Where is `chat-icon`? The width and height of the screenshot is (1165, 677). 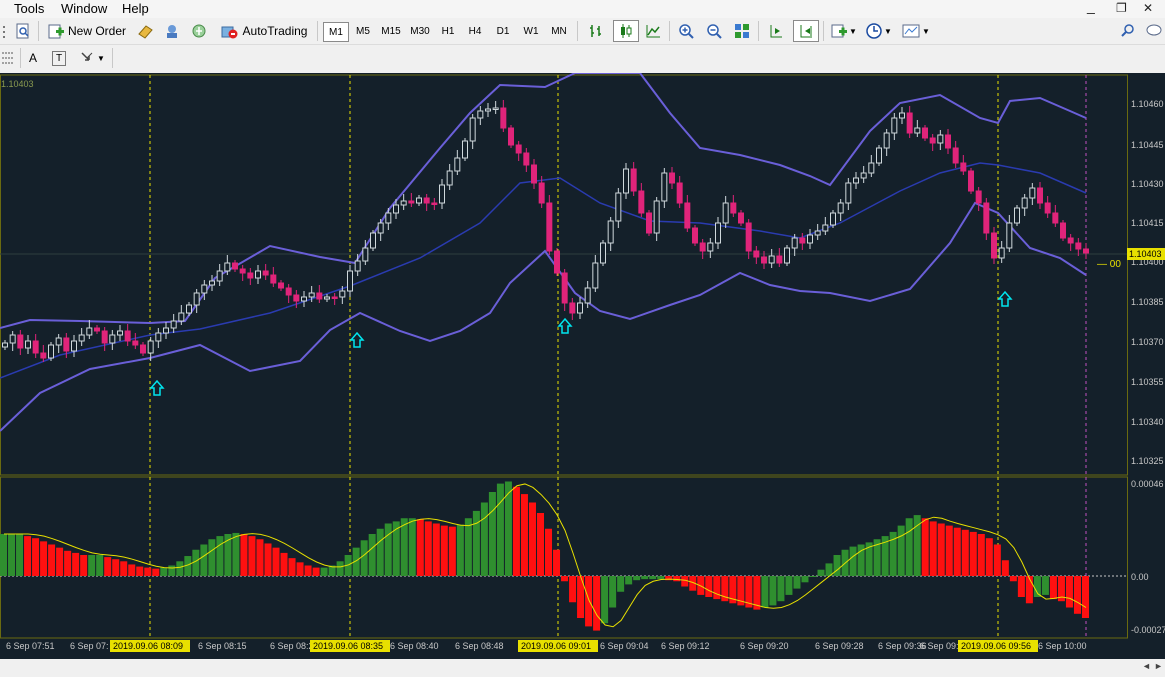
chat-icon is located at coordinates (1154, 31).